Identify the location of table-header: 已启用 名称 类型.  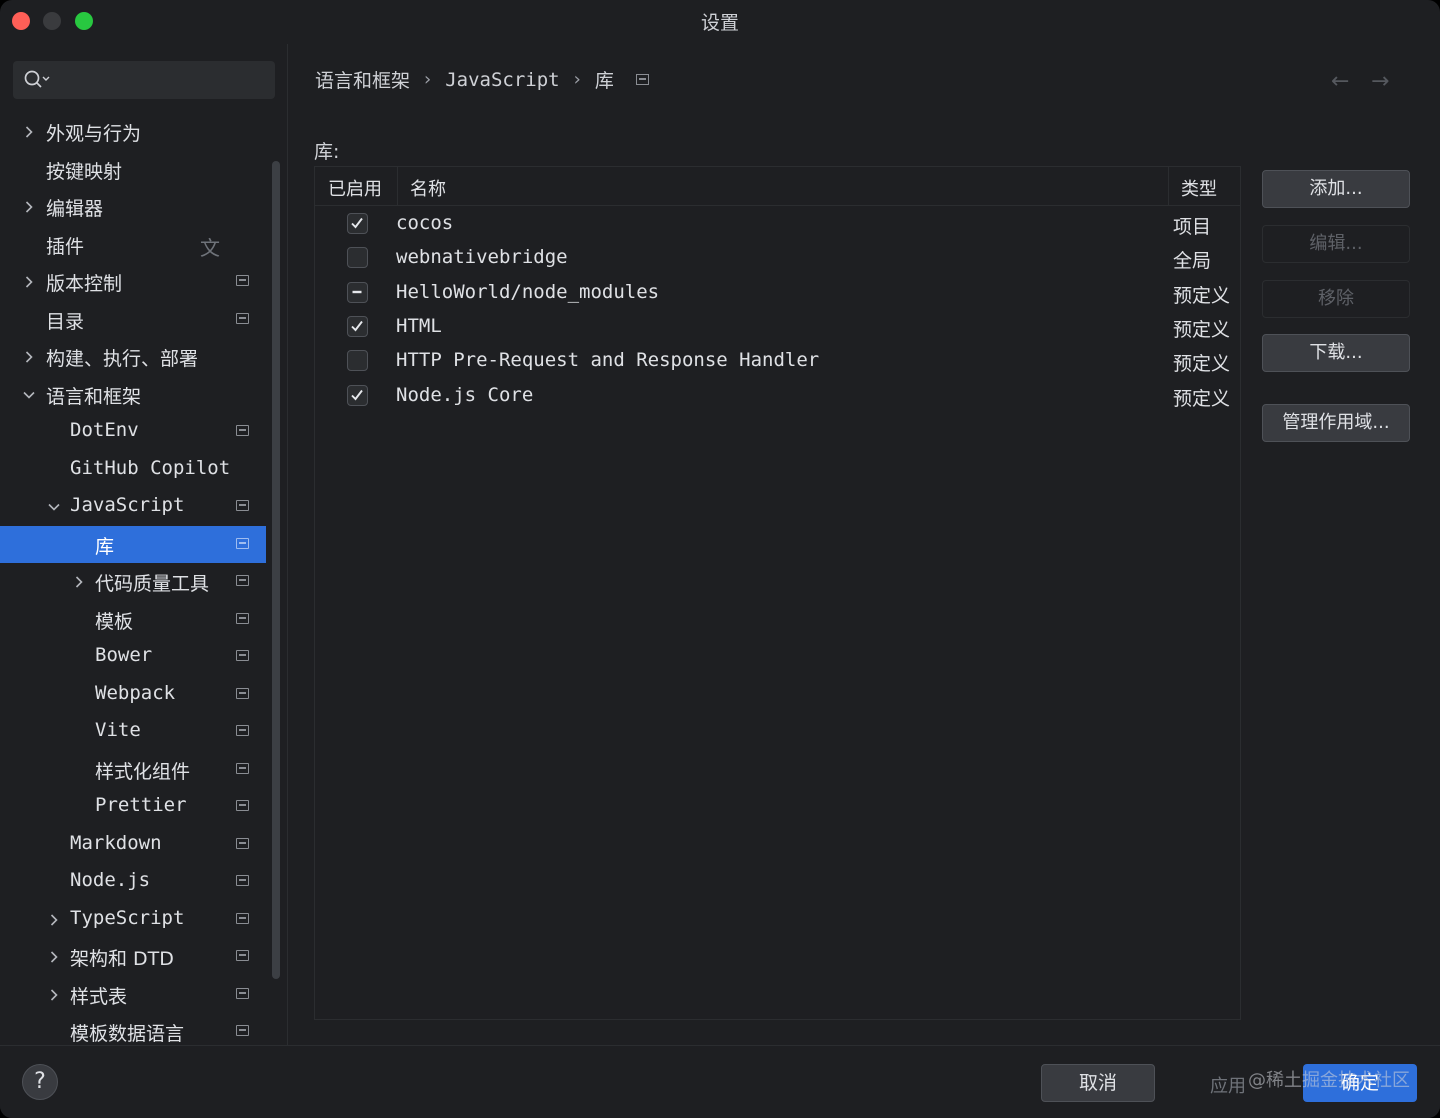
(777, 186).